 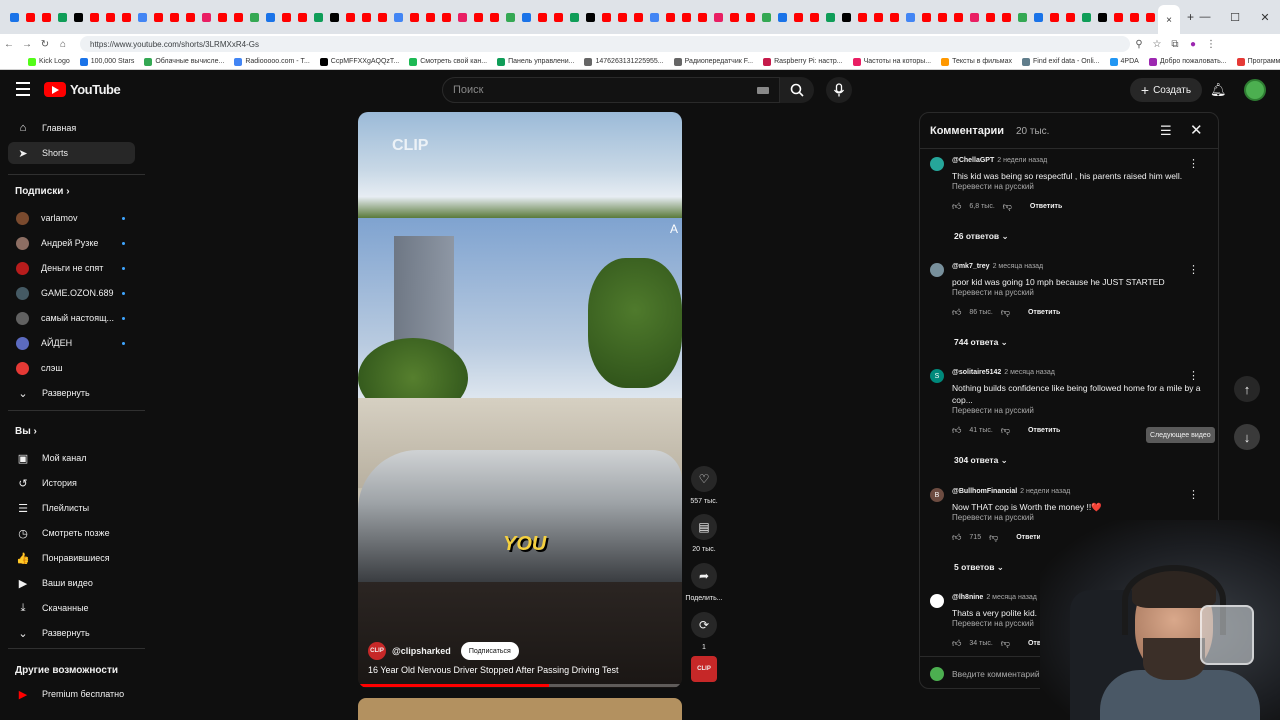 What do you see at coordinates (71, 558) in the screenshot?
I see `sidebar-you-item: 👍 Понравившиеся` at bounding box center [71, 558].